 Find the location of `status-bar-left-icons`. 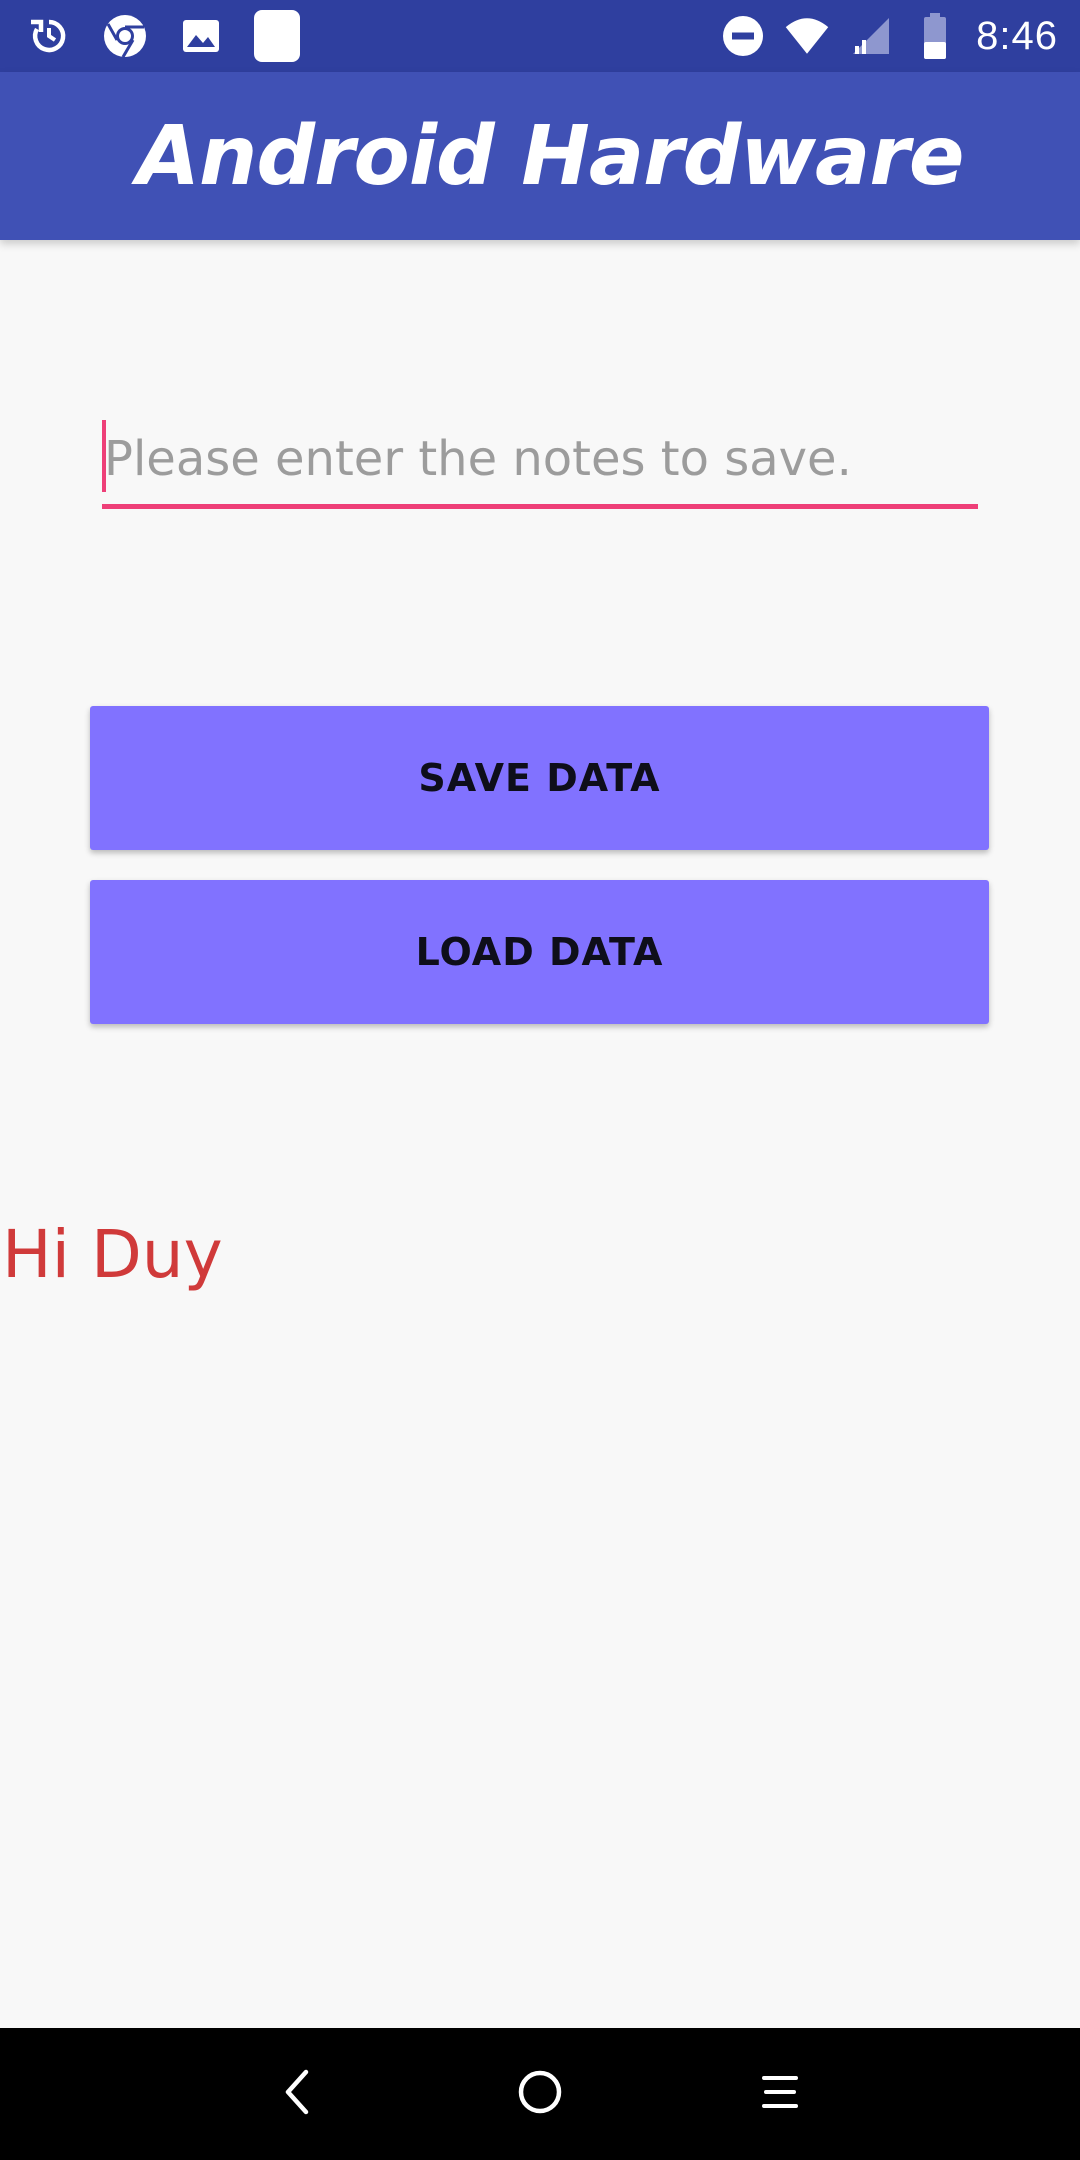

status-bar-left-icons is located at coordinates (163, 36).